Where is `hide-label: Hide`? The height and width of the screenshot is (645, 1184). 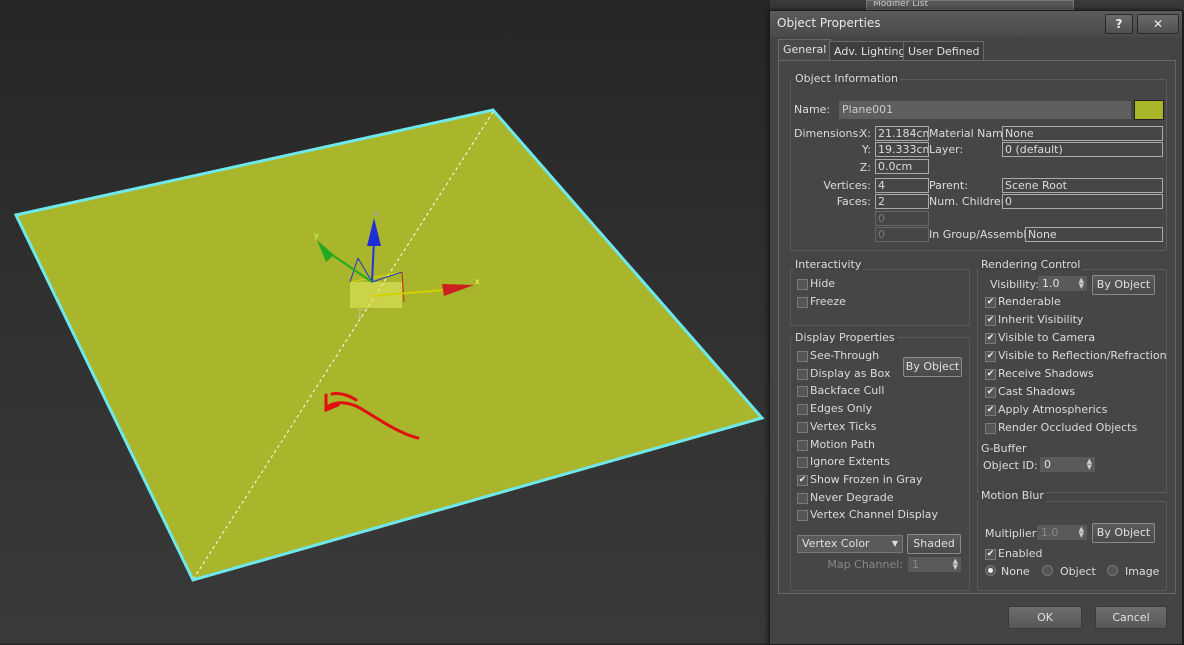
hide-label: Hide is located at coordinates (823, 283).